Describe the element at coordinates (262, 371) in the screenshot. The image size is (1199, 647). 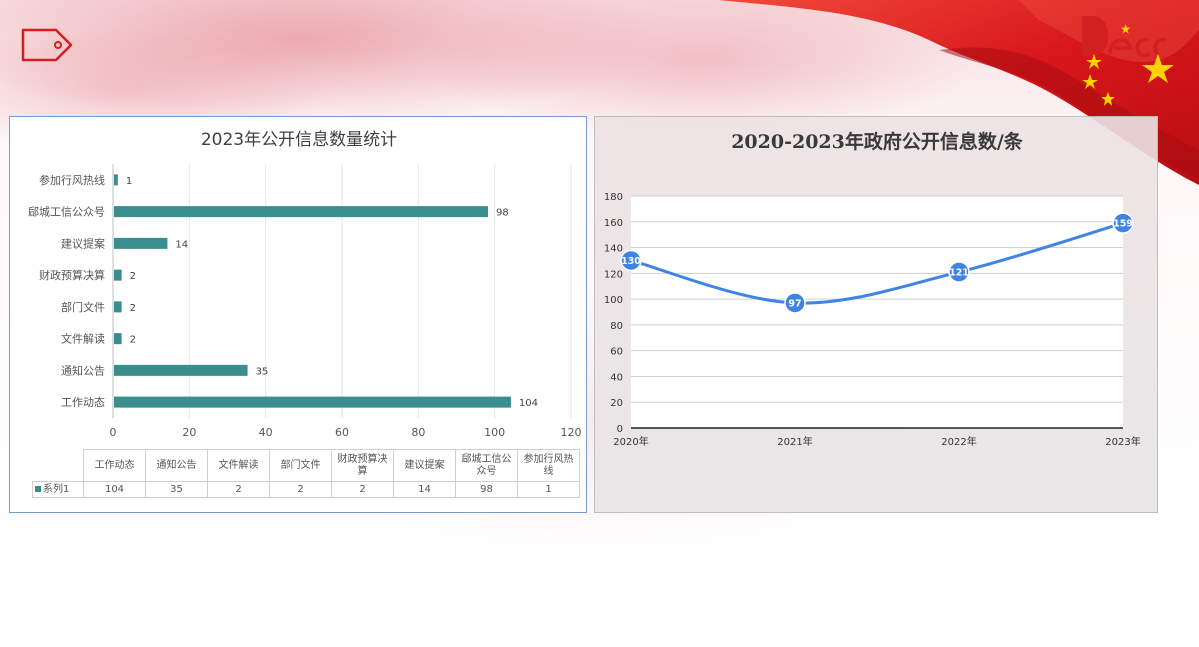
I see `bar-data-label: 35` at that location.